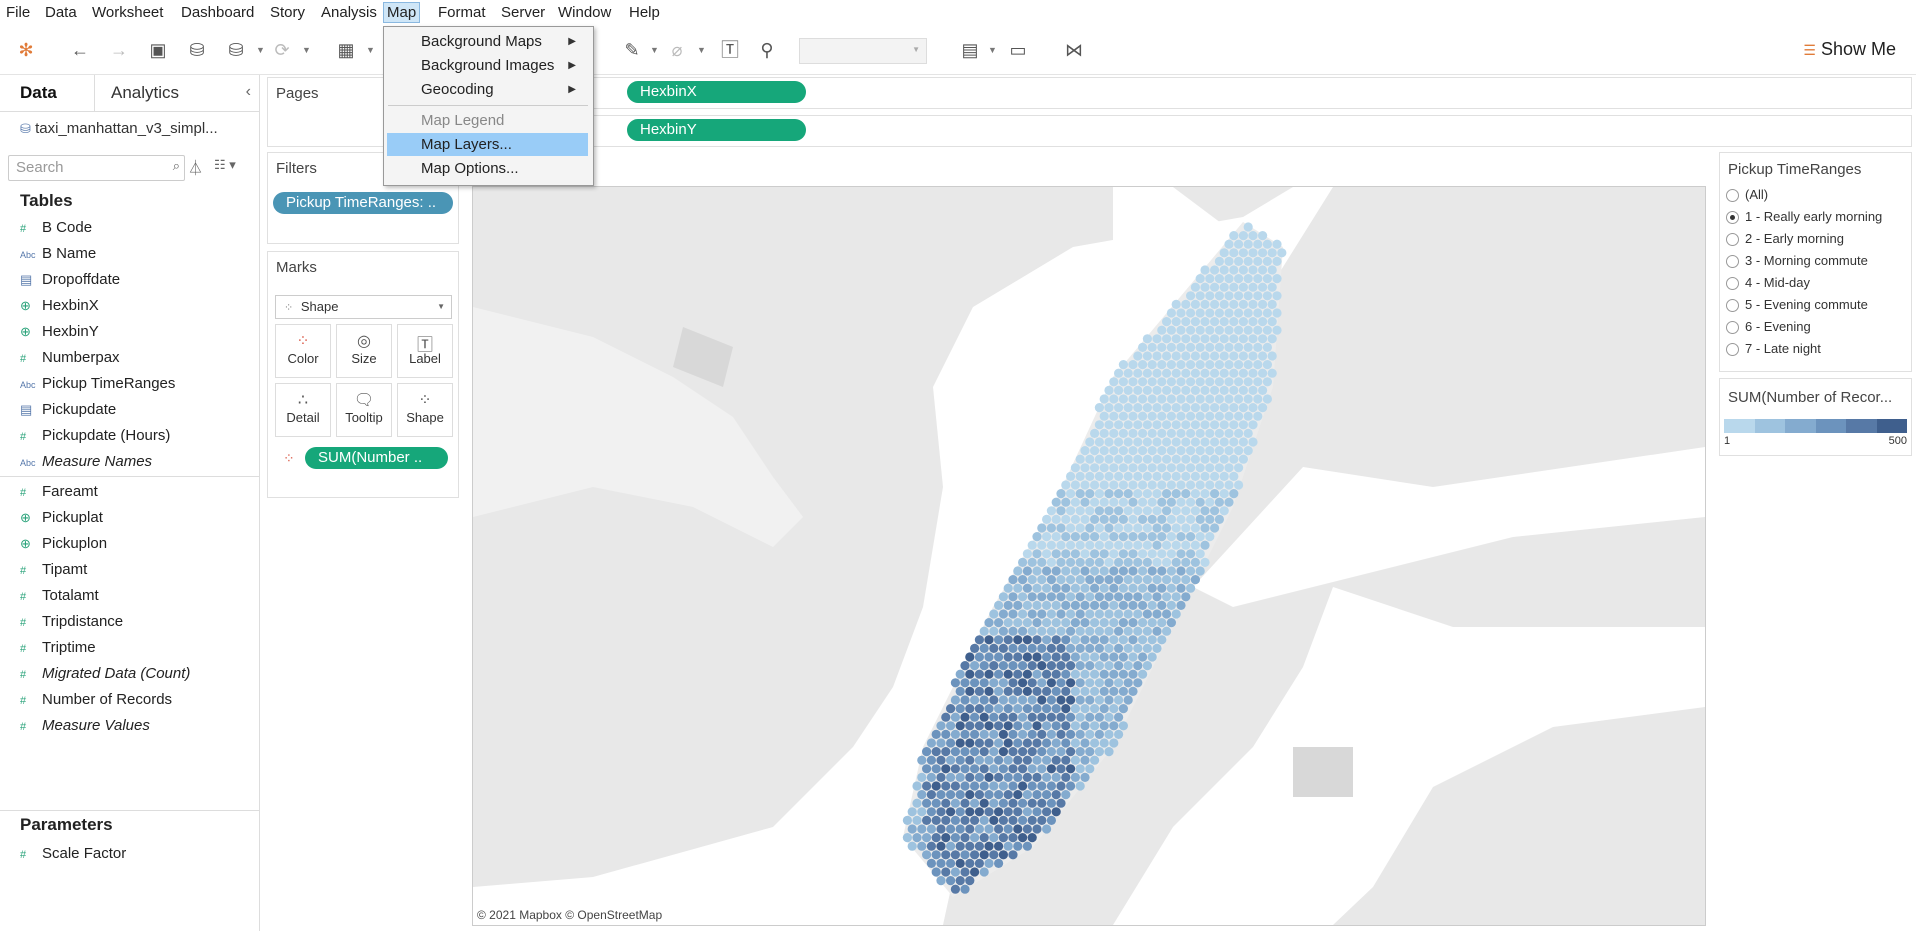 This screenshot has width=1916, height=931. I want to click on tooltip-button: 🗨 Tooltip, so click(364, 410).